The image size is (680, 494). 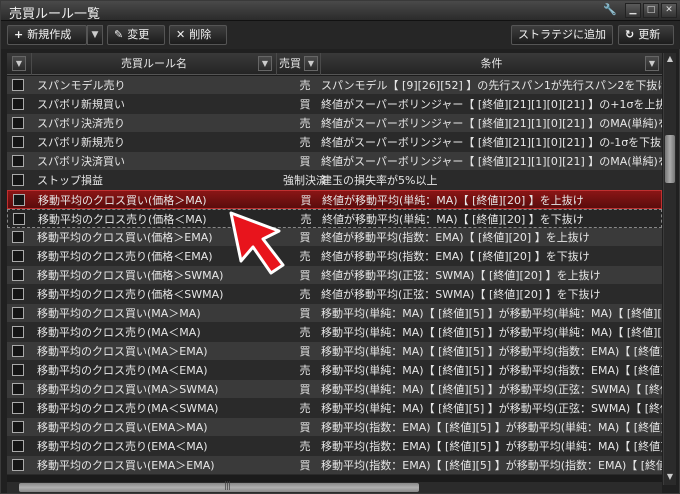 I want to click on mouse-cursor-arrow-icon, so click(x=257, y=243).